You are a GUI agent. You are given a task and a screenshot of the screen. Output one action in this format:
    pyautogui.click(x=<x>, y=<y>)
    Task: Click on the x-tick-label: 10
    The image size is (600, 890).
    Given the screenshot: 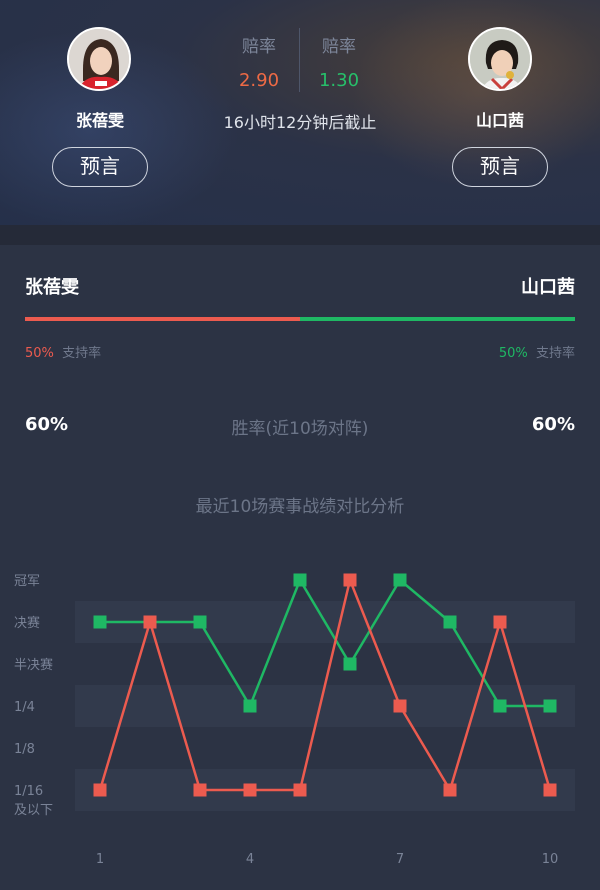 What is the action you would take?
    pyautogui.click(x=550, y=859)
    